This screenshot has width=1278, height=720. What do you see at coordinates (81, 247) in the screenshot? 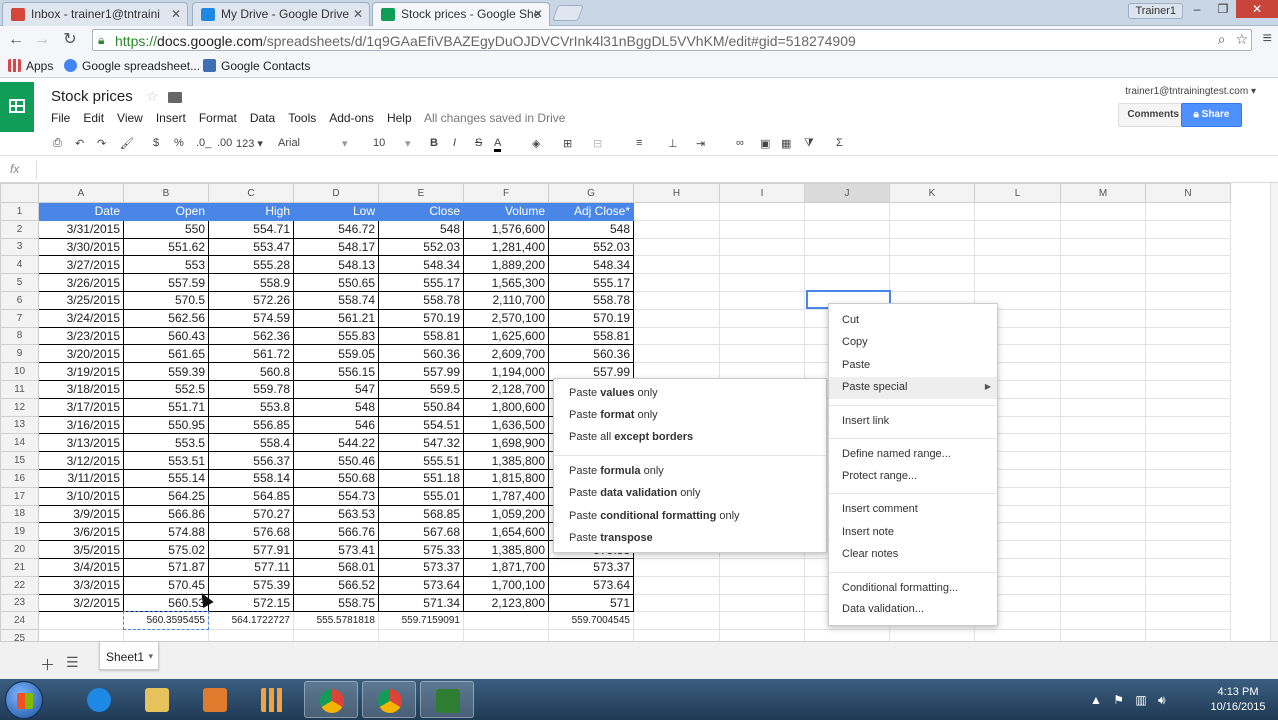
I see `cell: 3/30/2015` at bounding box center [81, 247].